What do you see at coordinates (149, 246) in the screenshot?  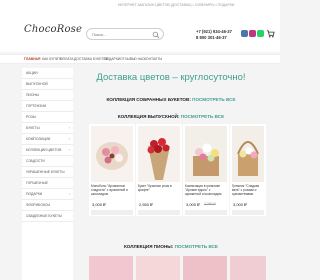 I see `collection-title: КОЛЛЕКЦИЯ ПИОНЫ:` at bounding box center [149, 246].